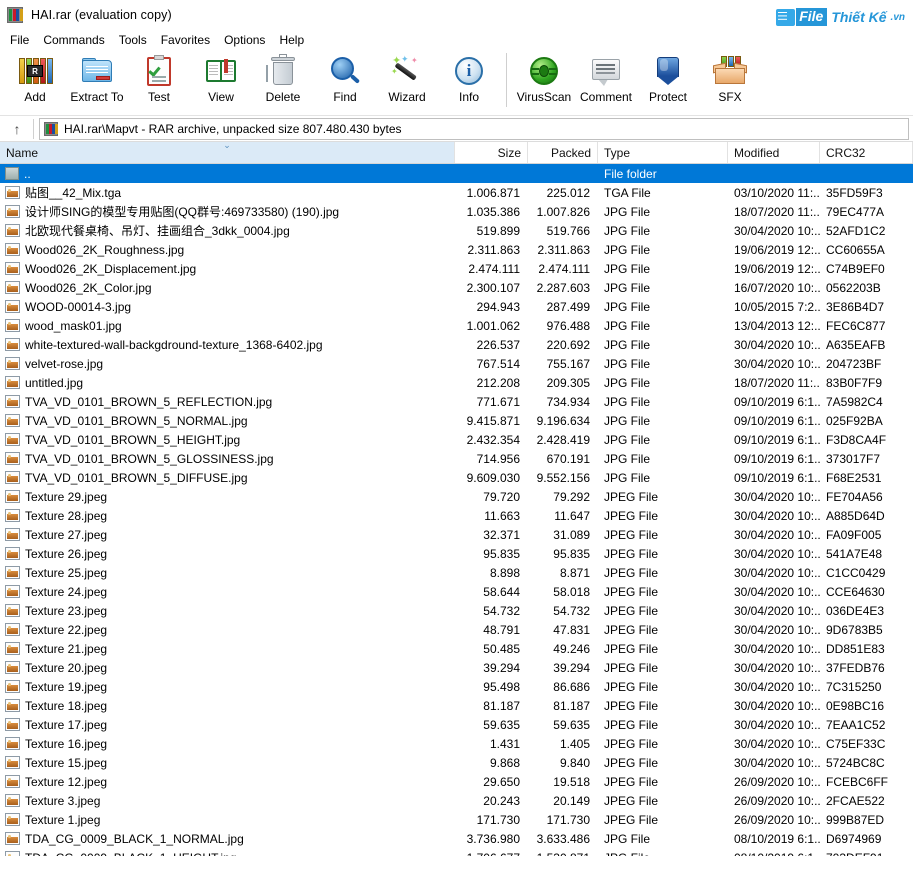 This screenshot has height=870, width=913. What do you see at coordinates (35, 81) in the screenshot?
I see `toolbar-button-add: R Add` at bounding box center [35, 81].